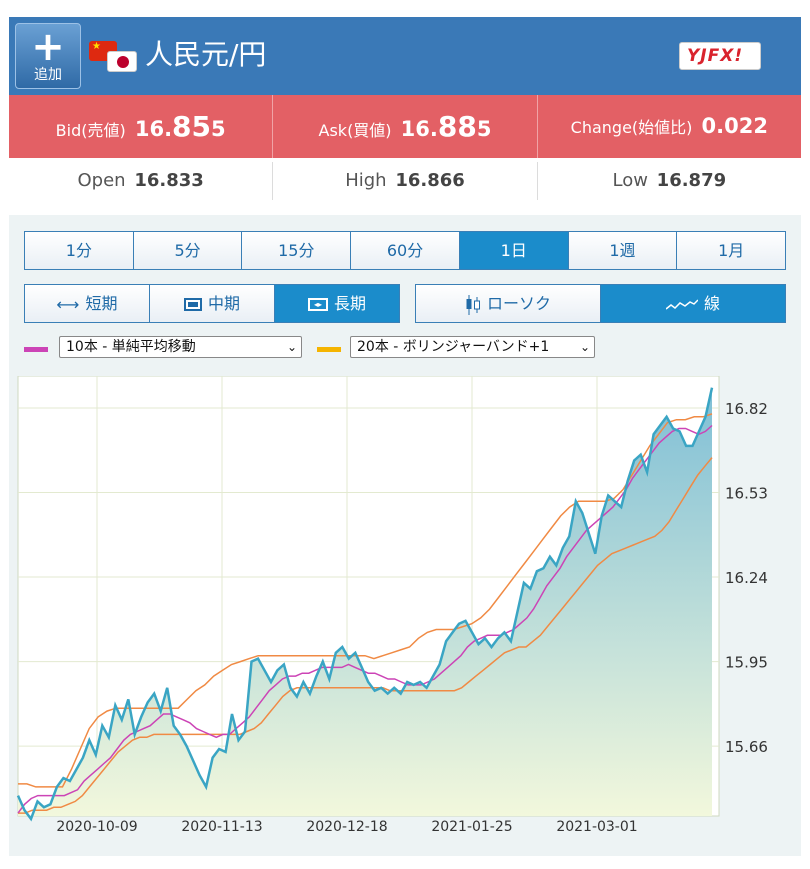 Image resolution: width=810 pixels, height=869 pixels. Describe the element at coordinates (630, 180) in the screenshot. I see `low-label: Low` at that location.